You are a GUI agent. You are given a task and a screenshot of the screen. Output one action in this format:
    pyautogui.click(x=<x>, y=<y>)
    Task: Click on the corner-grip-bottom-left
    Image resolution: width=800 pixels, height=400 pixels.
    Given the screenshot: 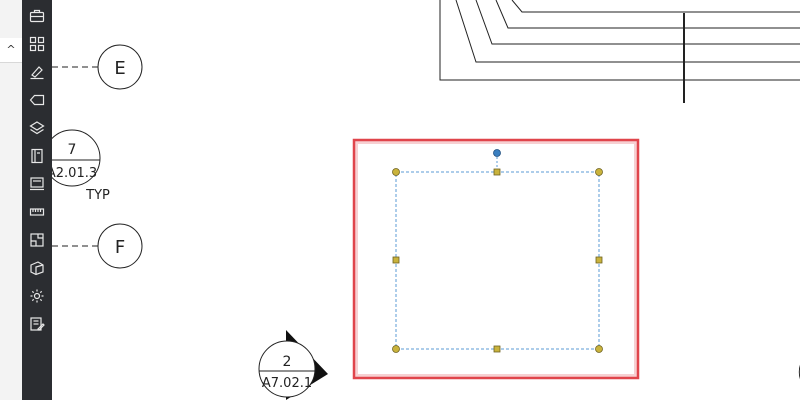 What is the action you would take?
    pyautogui.click(x=396, y=349)
    